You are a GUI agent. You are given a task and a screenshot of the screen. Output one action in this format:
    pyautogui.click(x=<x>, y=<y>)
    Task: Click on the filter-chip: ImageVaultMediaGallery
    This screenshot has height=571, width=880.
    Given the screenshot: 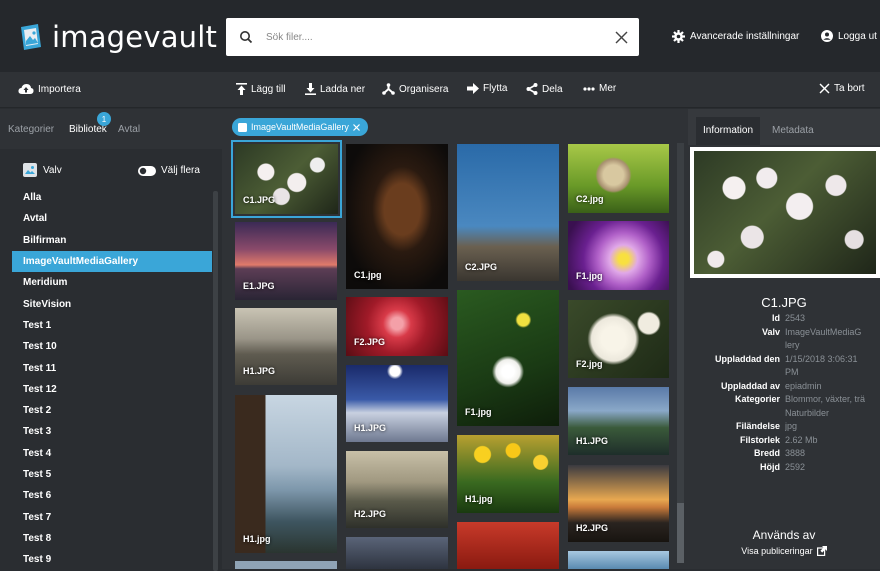 What is the action you would take?
    pyautogui.click(x=300, y=127)
    